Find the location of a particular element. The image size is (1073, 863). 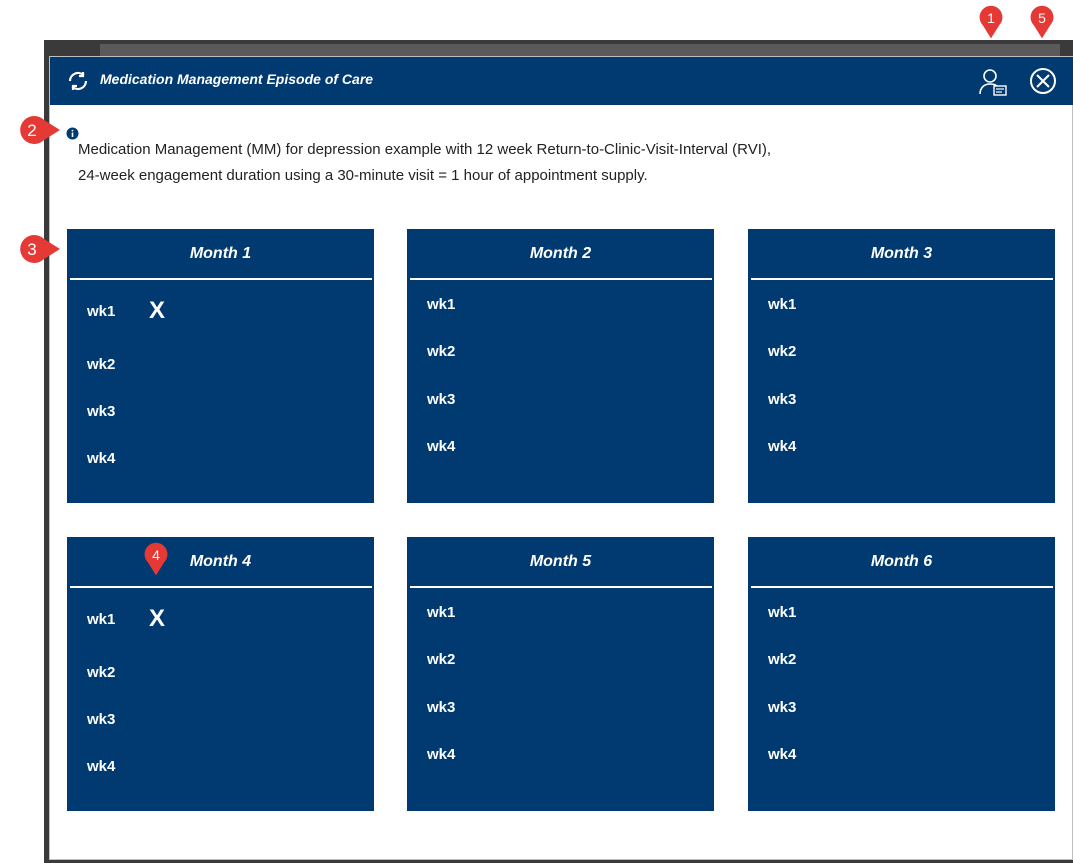

callout-number: 1 is located at coordinates (991, 18).